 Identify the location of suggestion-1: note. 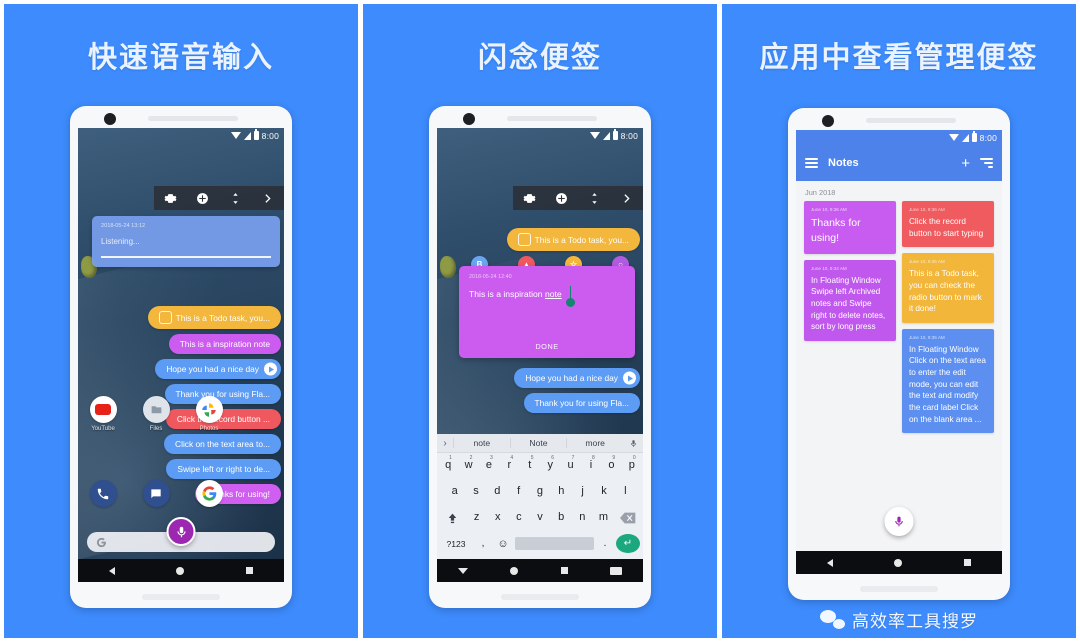
(481, 443).